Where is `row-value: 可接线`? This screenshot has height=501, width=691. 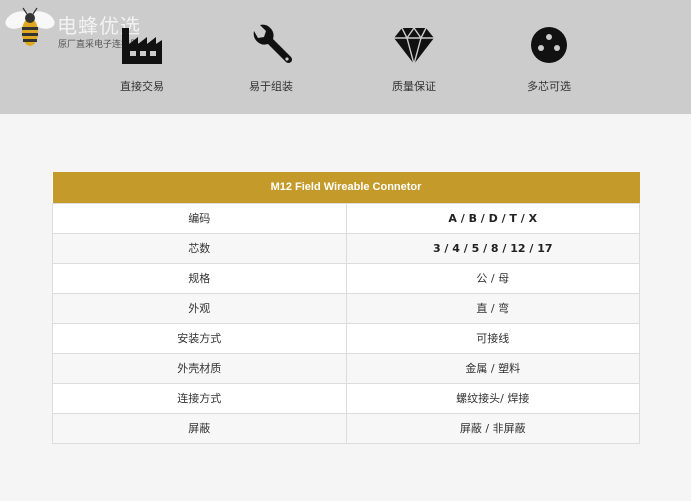 row-value: 可接线 is located at coordinates (492, 338).